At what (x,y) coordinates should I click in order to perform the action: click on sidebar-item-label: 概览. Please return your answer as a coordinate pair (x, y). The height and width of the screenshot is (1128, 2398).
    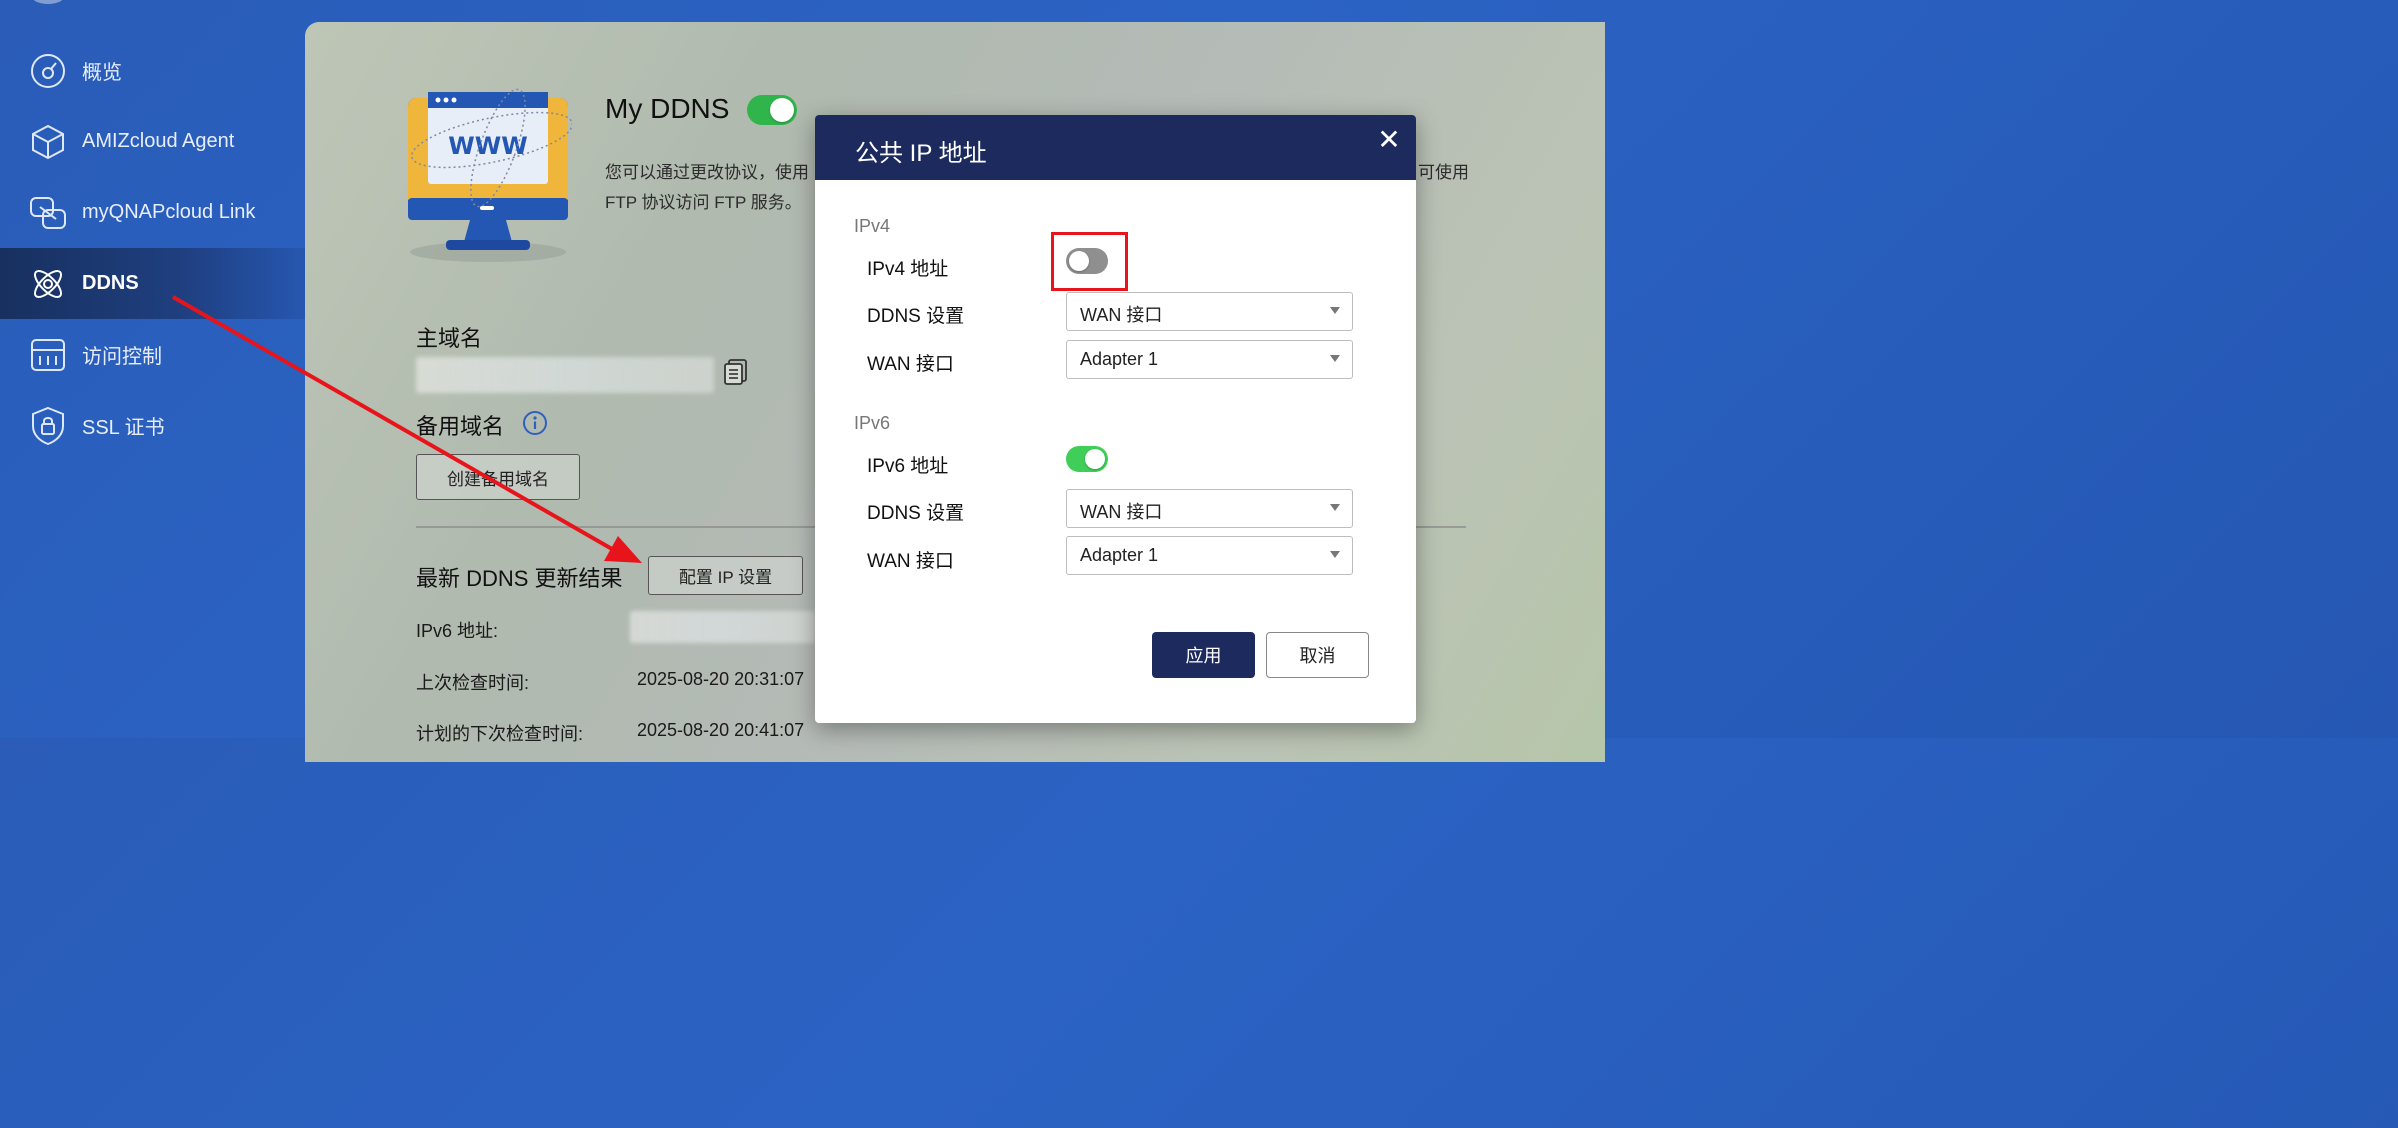
    Looking at the image, I should click on (102, 73).